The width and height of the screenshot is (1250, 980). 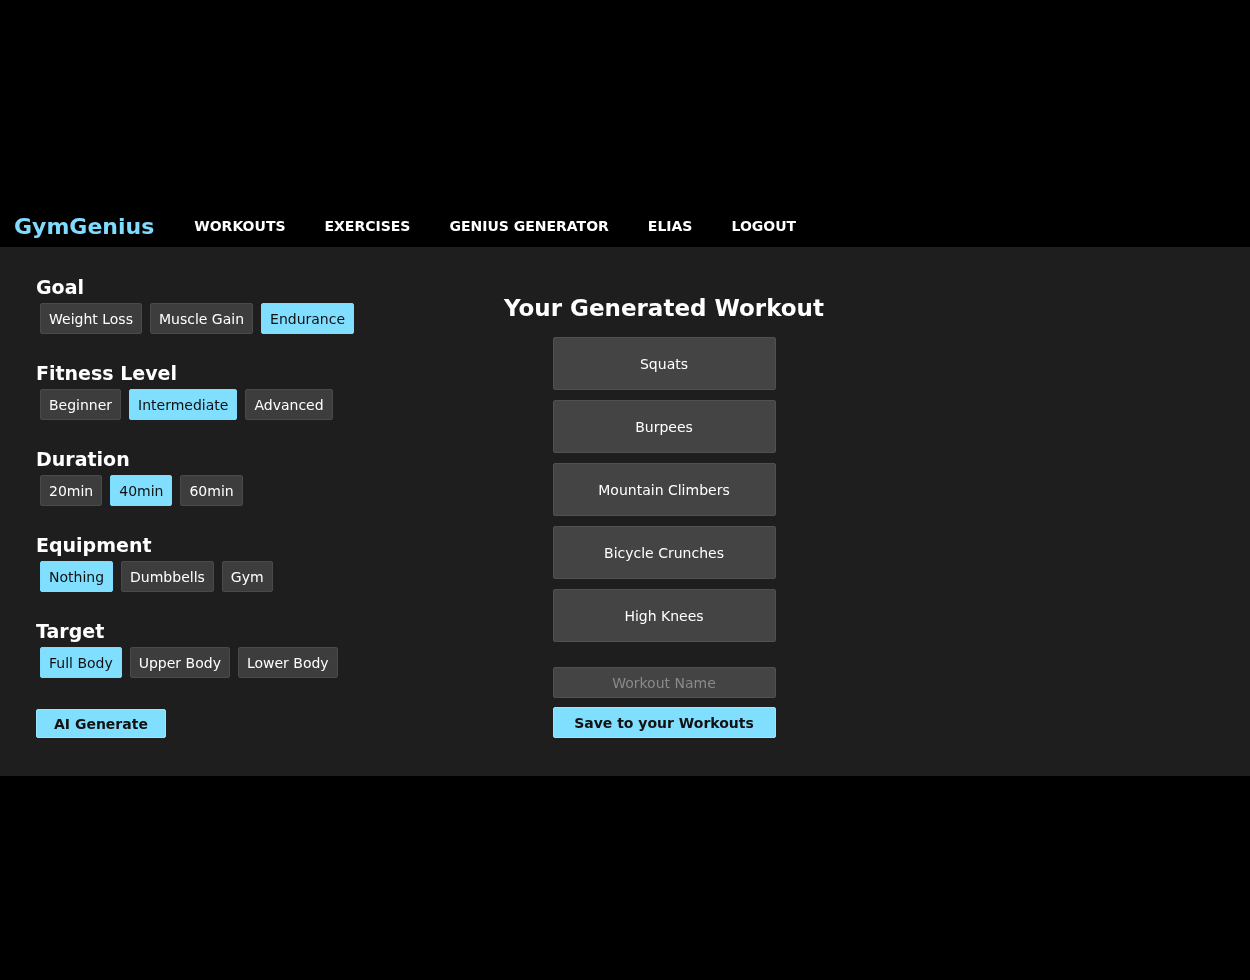 I want to click on option-button: Intermediate, so click(x=183, y=404).